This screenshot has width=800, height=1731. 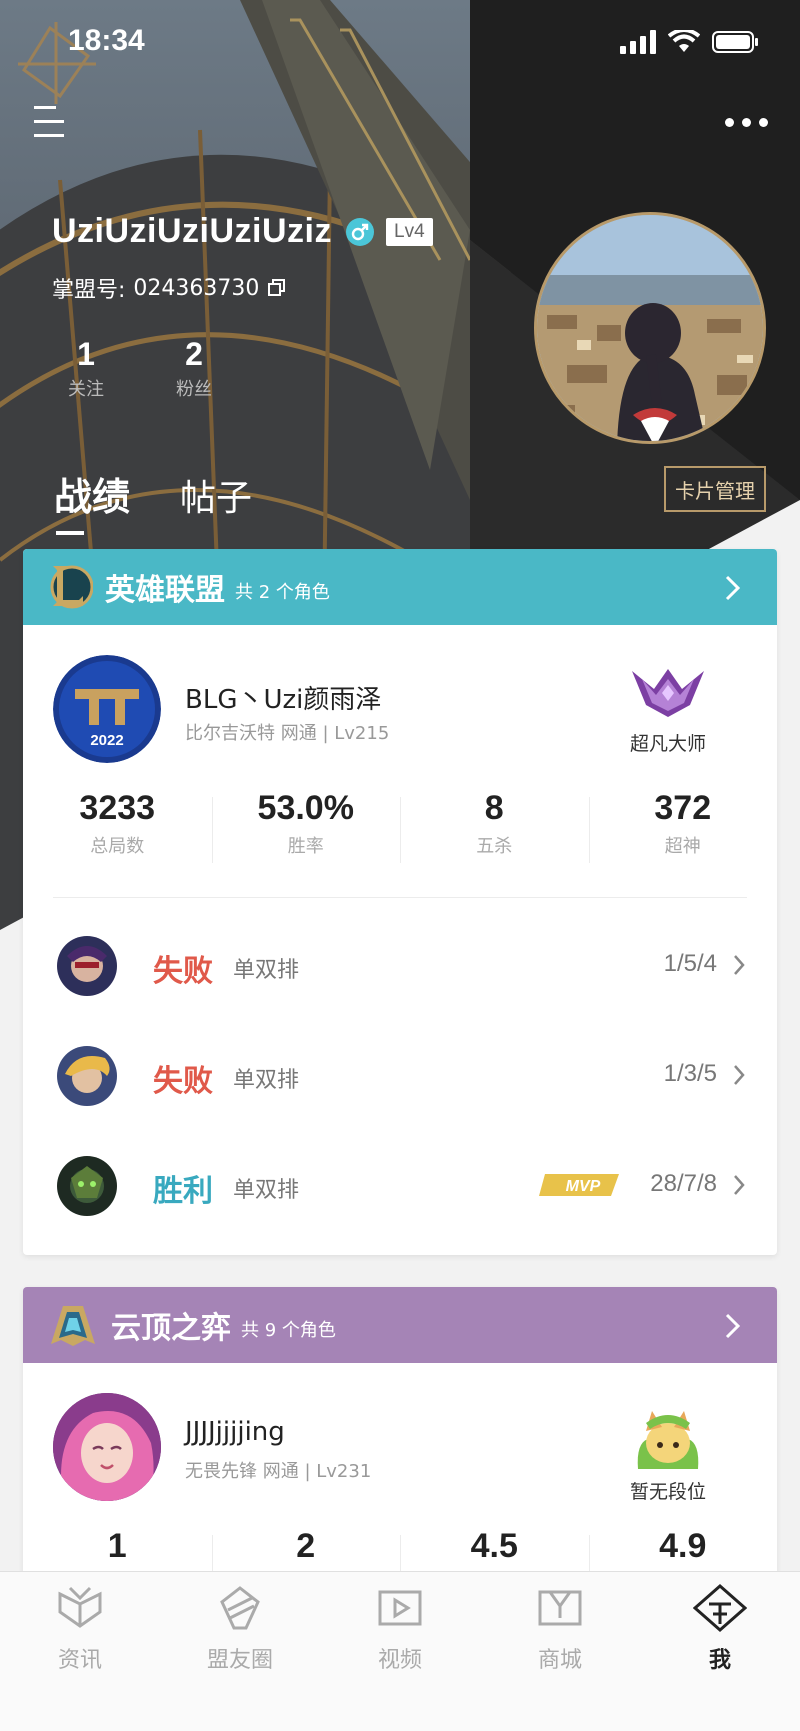 What do you see at coordinates (560, 1608) in the screenshot?
I see `shop-icon` at bounding box center [560, 1608].